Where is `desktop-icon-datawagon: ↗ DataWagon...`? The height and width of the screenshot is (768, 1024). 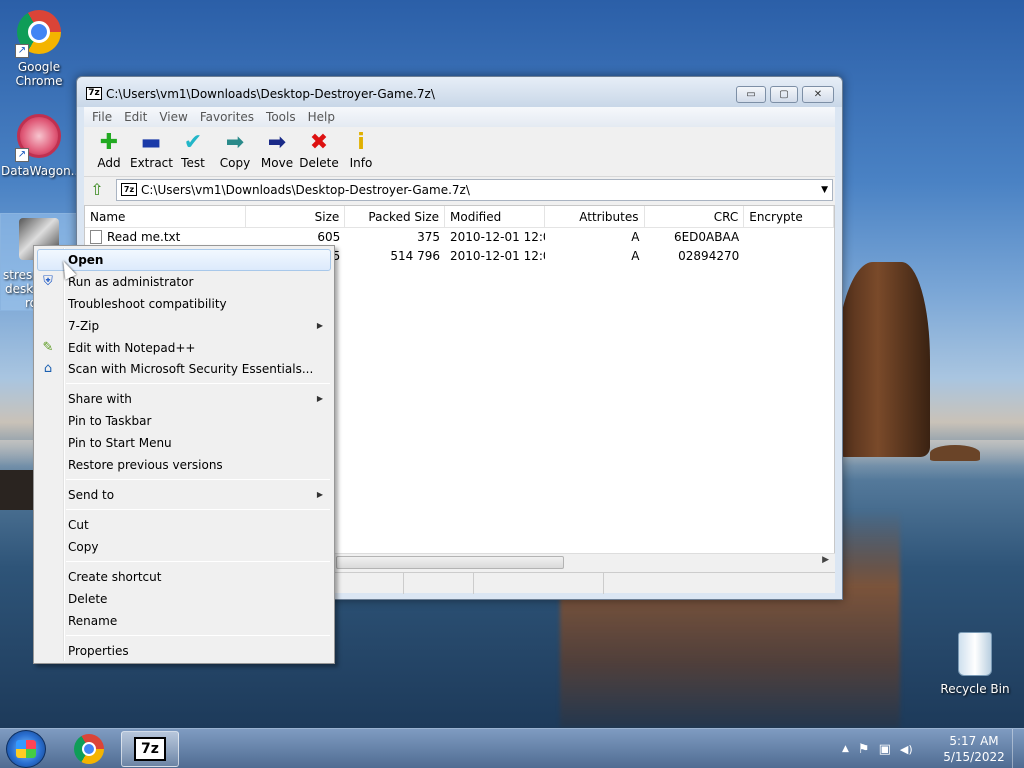 desktop-icon-datawagon: ↗ DataWagon... is located at coordinates (42, 145).